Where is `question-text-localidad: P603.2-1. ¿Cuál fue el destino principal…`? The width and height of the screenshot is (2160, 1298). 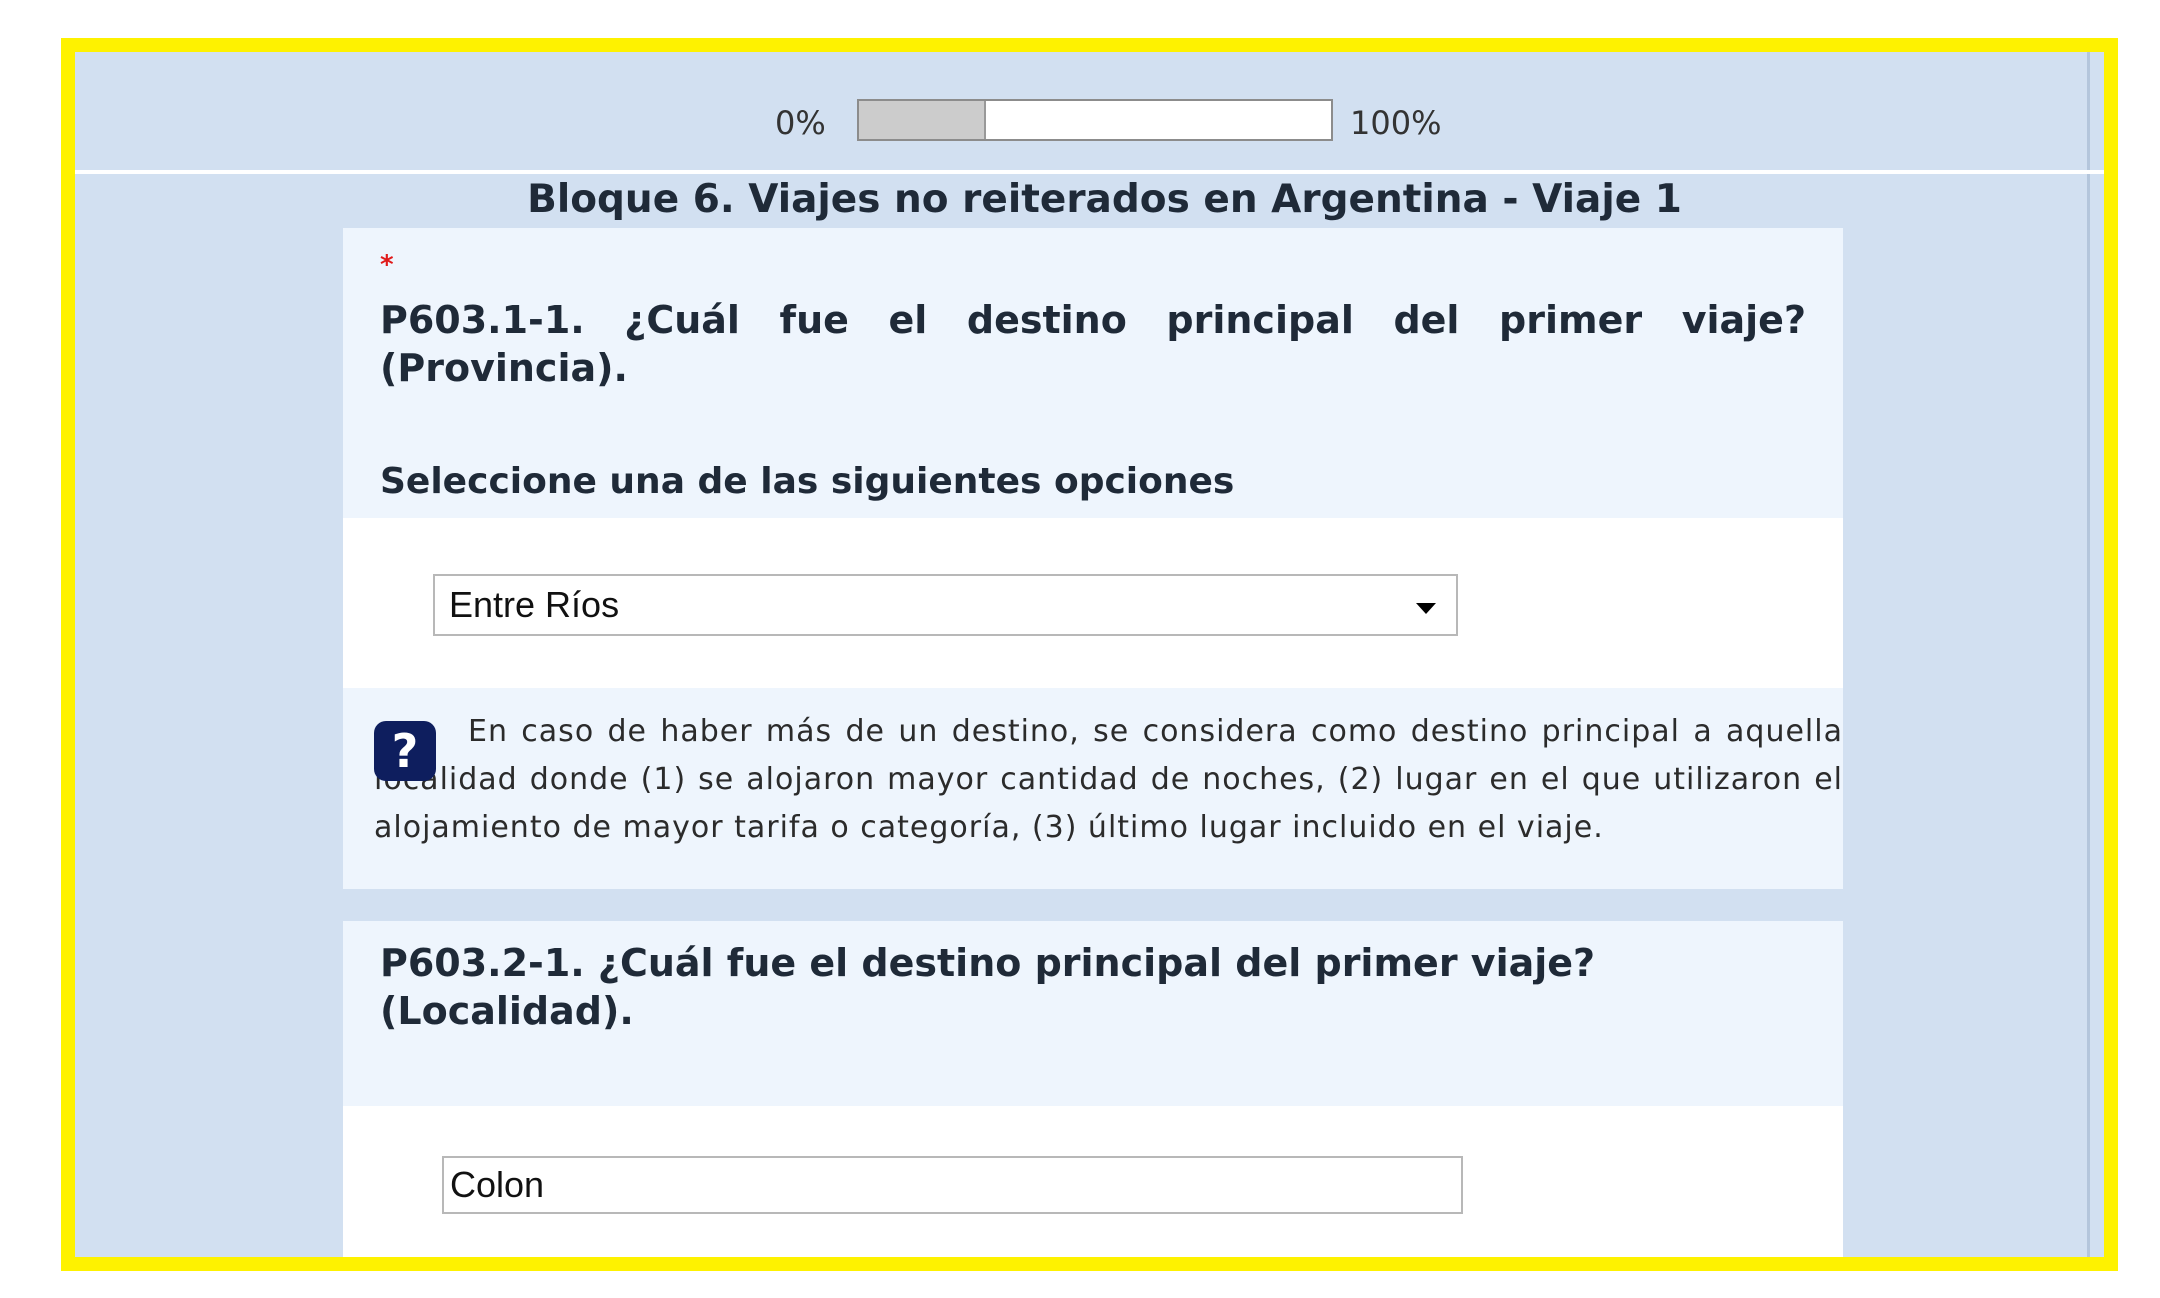 question-text-localidad: P603.2-1. ¿Cuál fue el destino principal… is located at coordinates (988, 987).